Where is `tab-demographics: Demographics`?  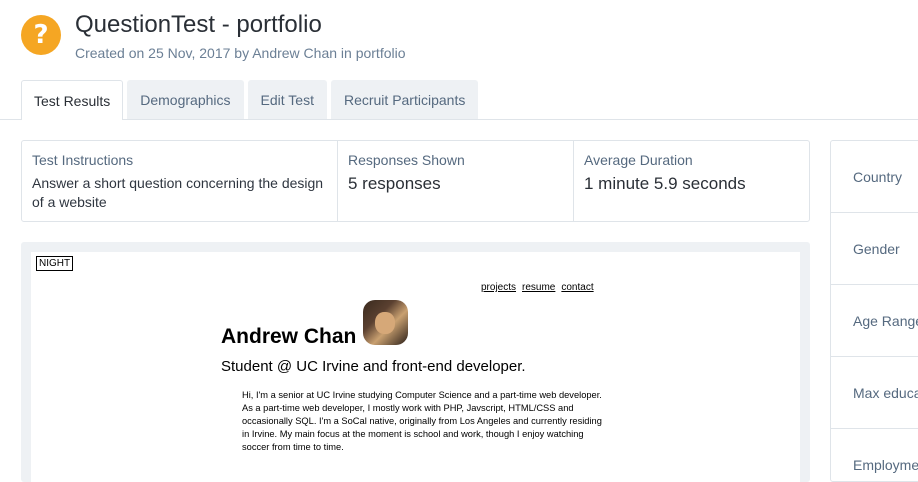
tab-demographics: Demographics is located at coordinates (185, 99).